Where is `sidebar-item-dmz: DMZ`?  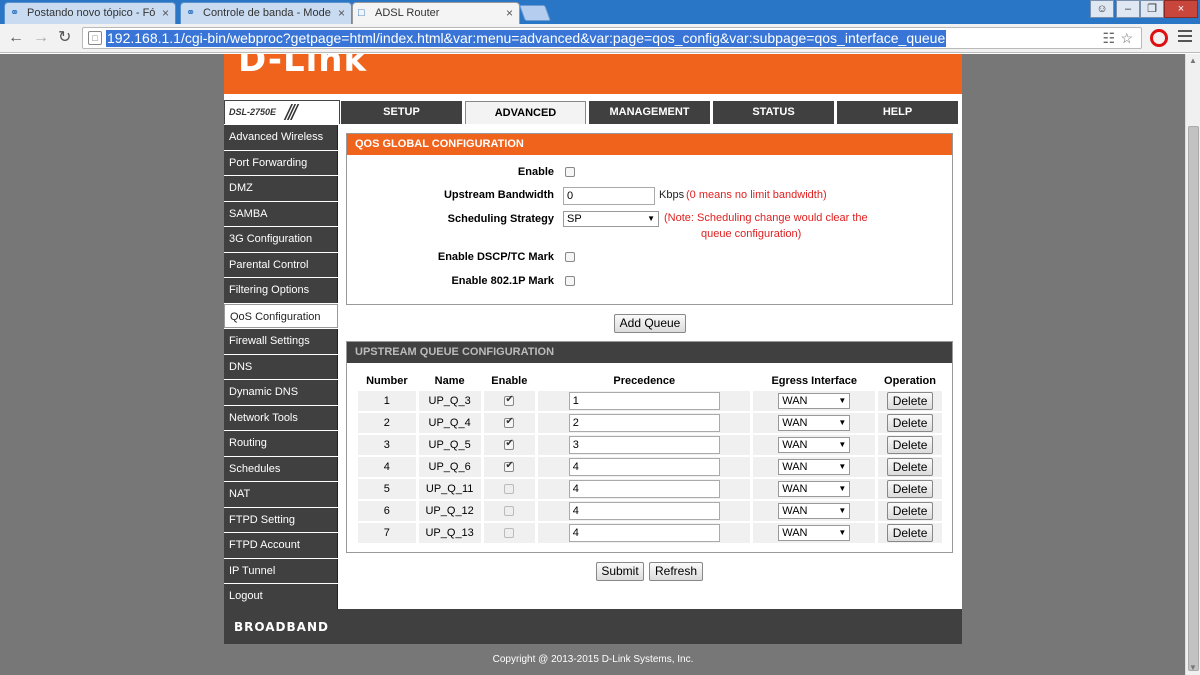 sidebar-item-dmz: DMZ is located at coordinates (281, 188).